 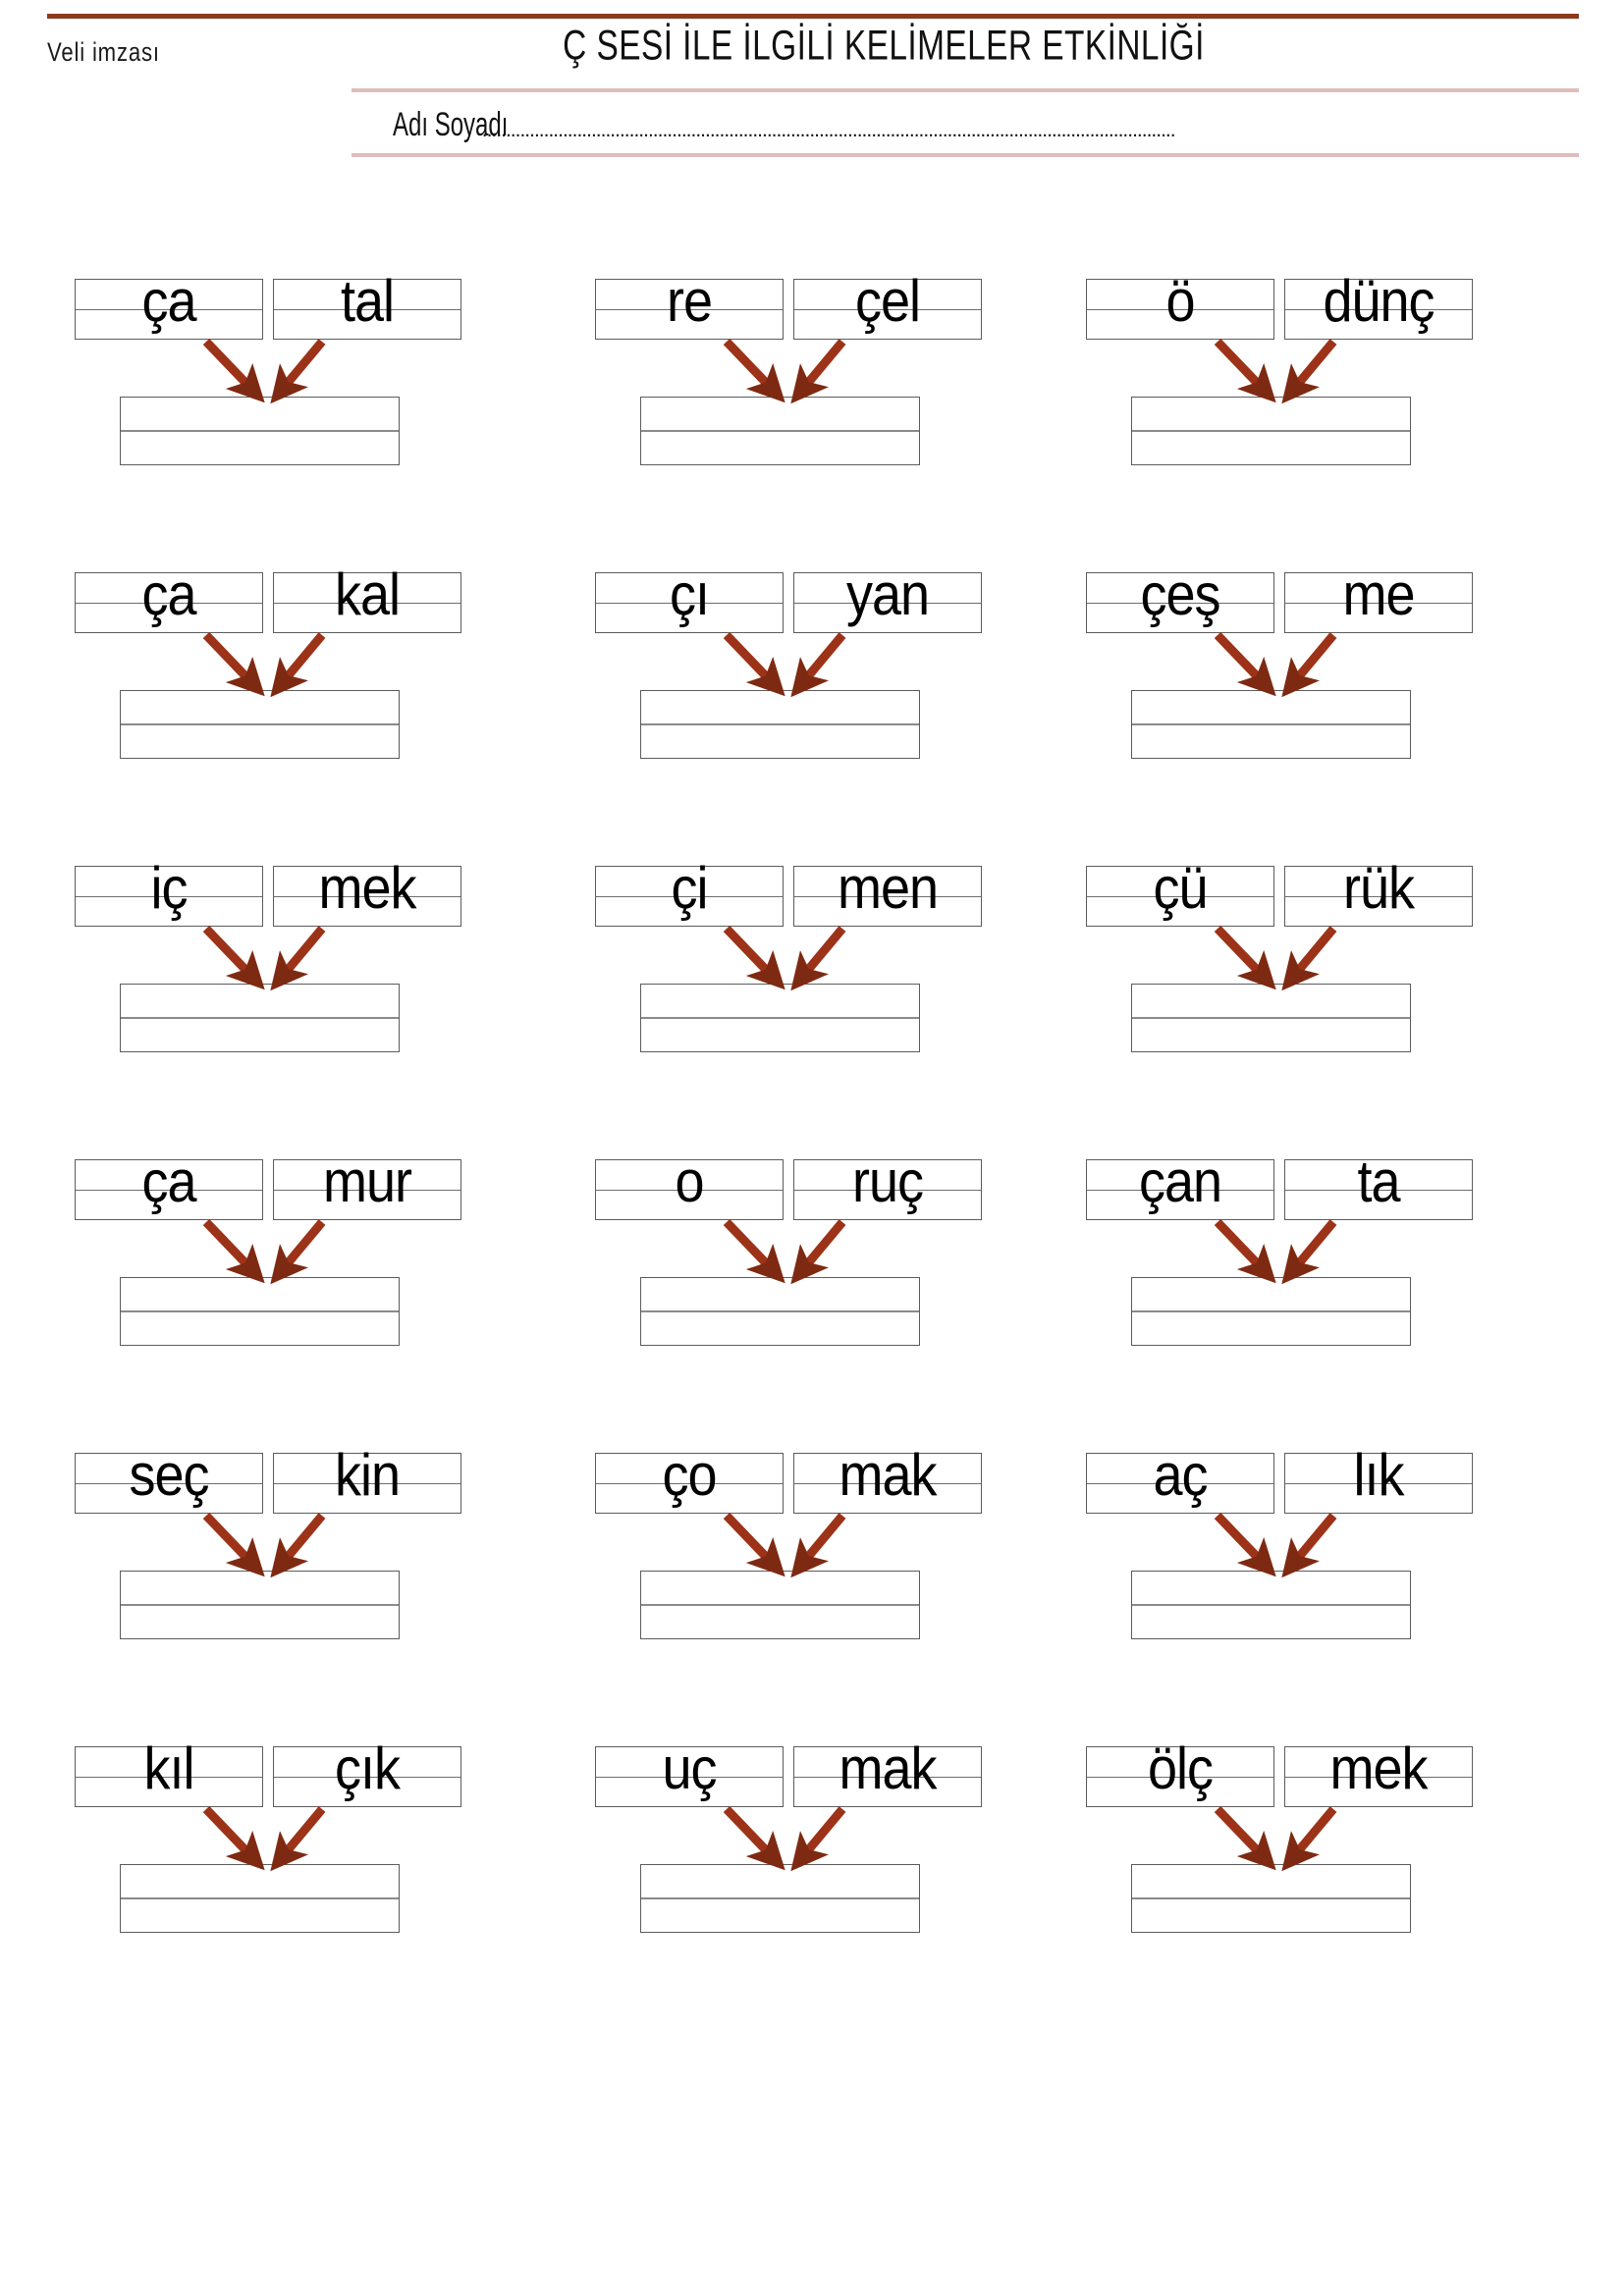 I want to click on student-name-label: Adı Soyadı, so click(x=451, y=124).